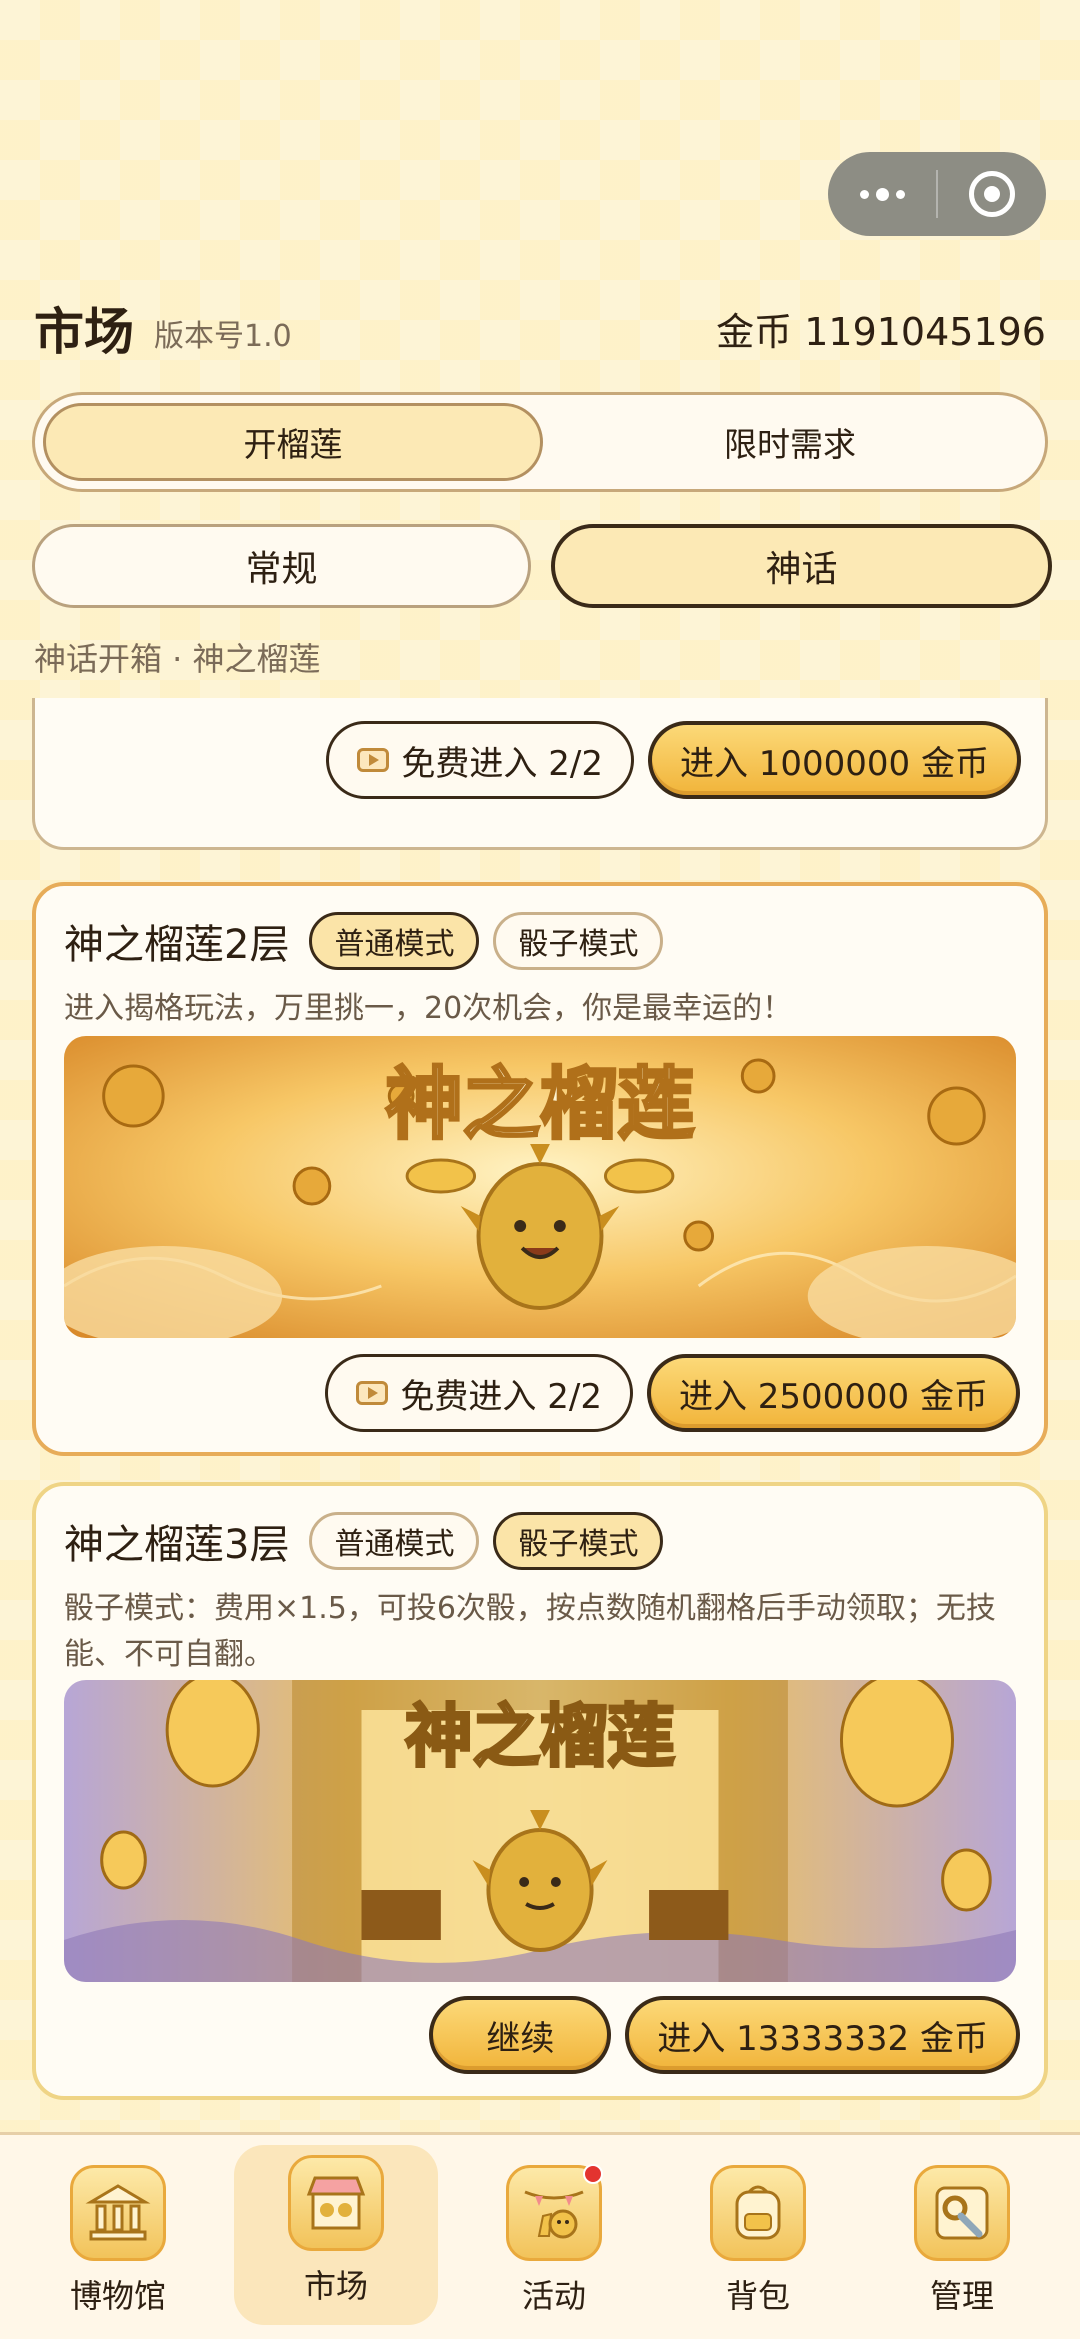 The image size is (1080, 2339). I want to click on main-tab-bar: 开榴莲 限时需求, so click(540, 442).